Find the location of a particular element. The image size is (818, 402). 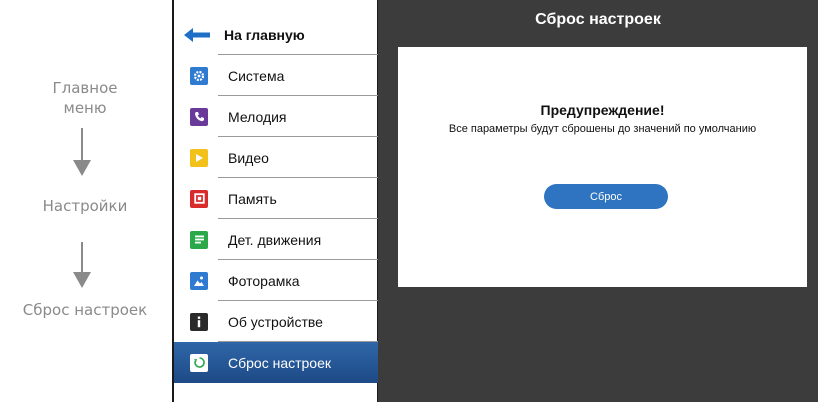

menu-item-label: Память is located at coordinates (252, 198).